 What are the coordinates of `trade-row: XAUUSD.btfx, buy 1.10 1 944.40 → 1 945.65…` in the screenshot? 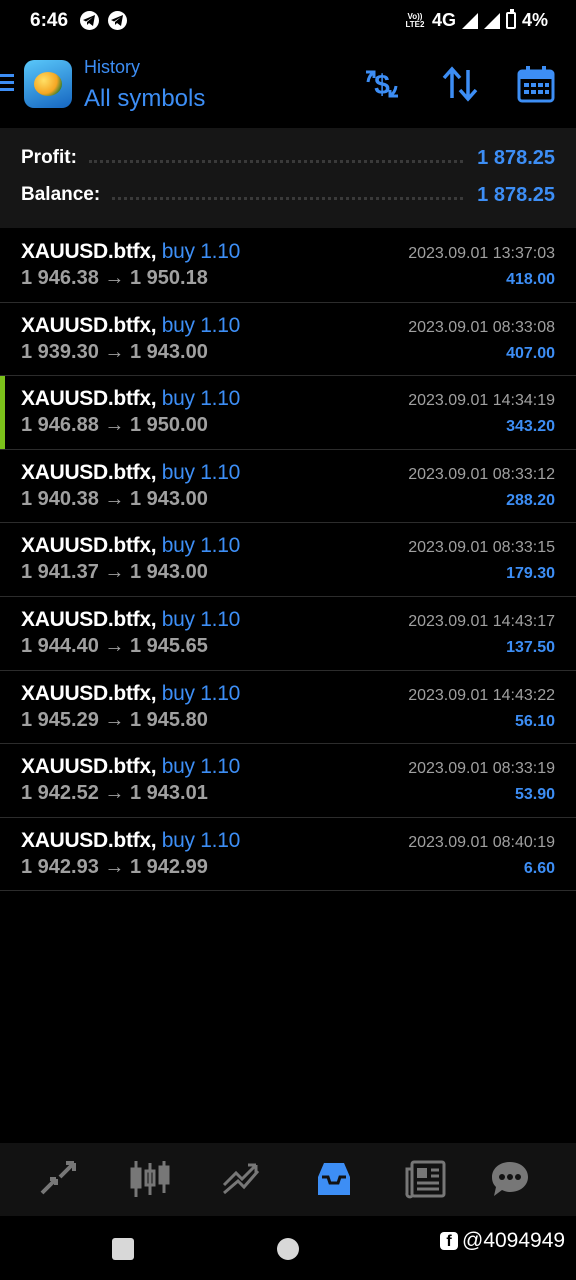 It's located at (288, 634).